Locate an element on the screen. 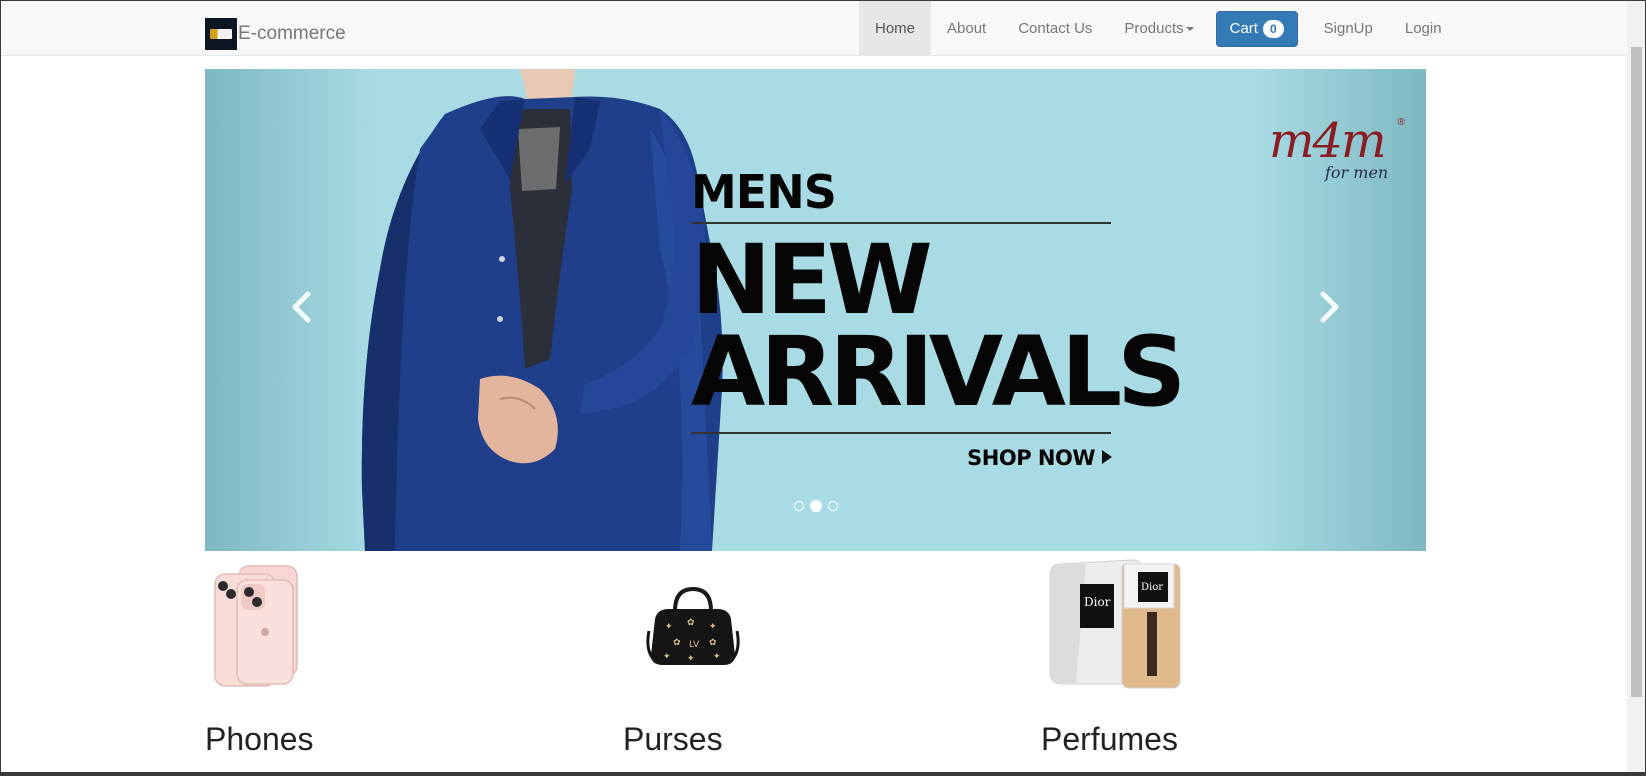 Image resolution: width=1646 pixels, height=776 pixels. m4m-logo: m4m ® for men is located at coordinates (1339, 157).